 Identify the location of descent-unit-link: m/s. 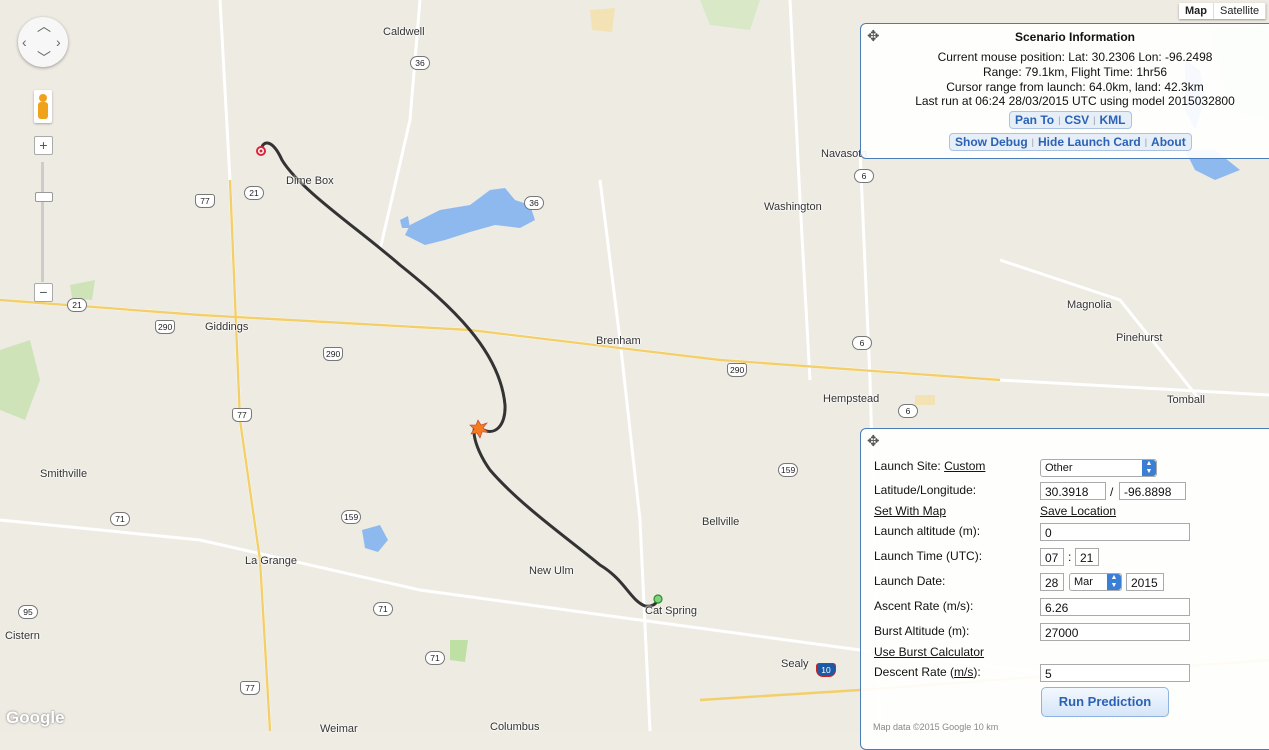
(963, 672).